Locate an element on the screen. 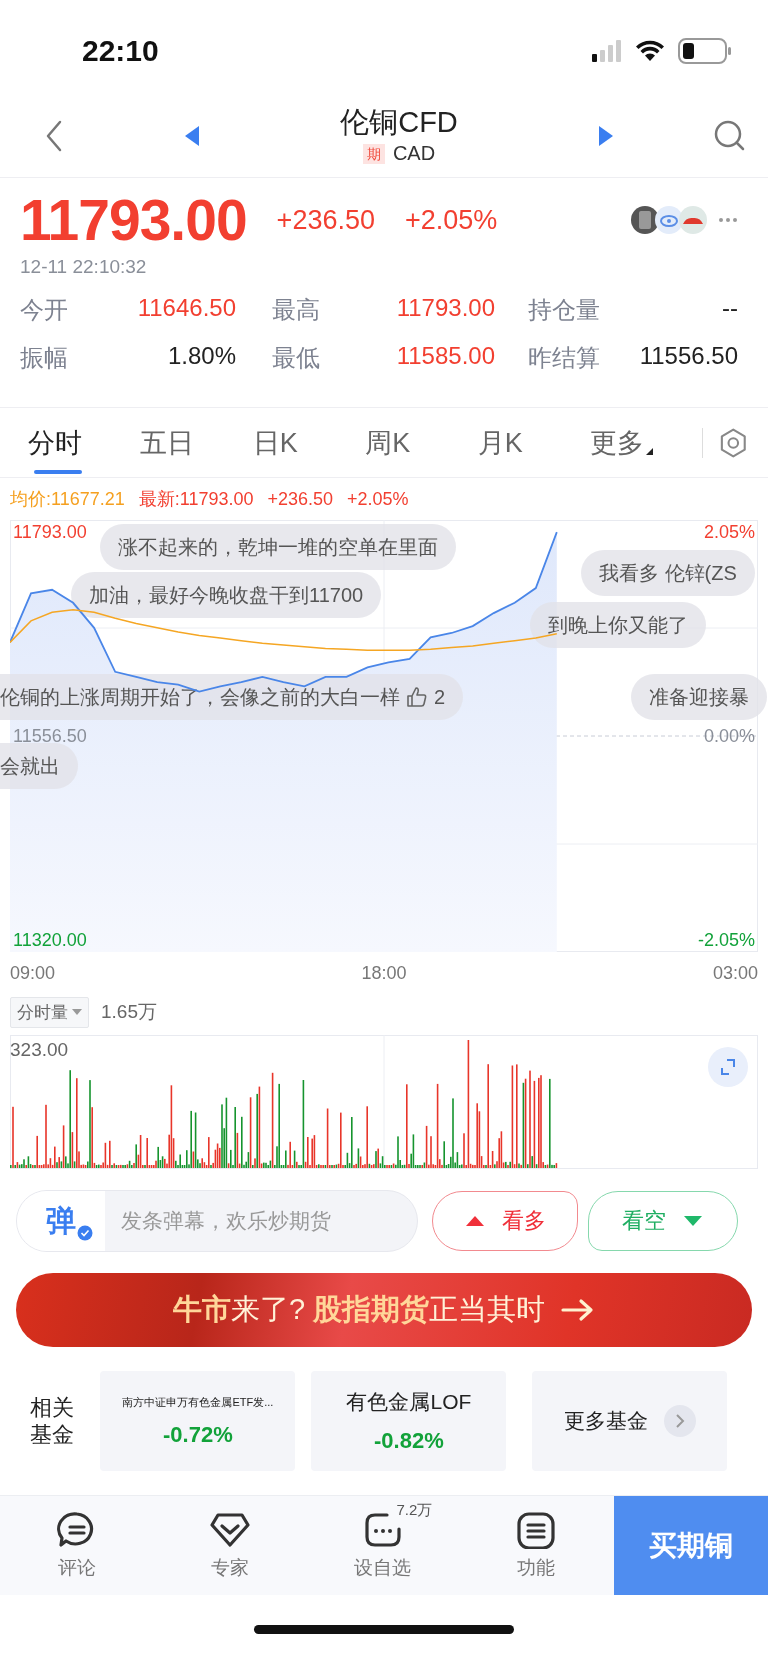 This screenshot has width=768, height=1663. stat-label: 持仓量 is located at coordinates (564, 310).